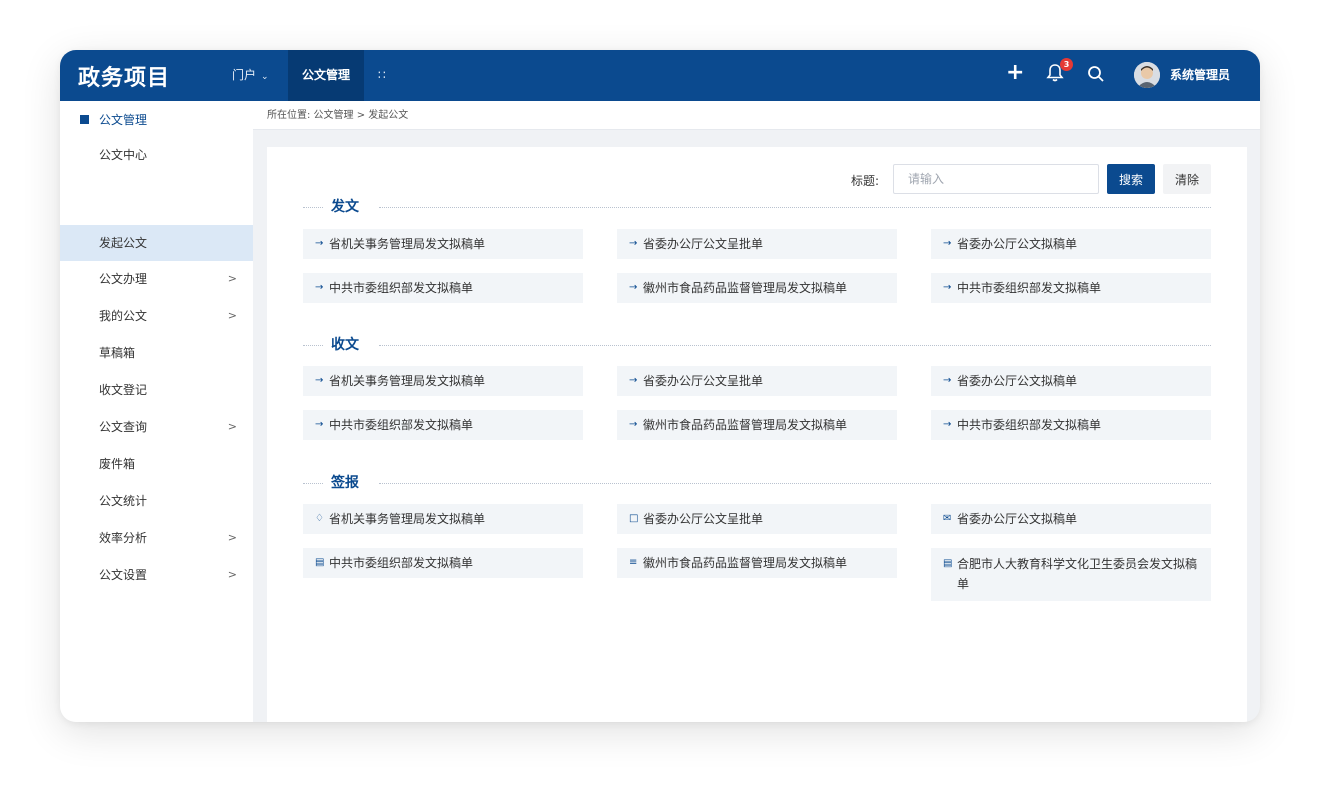 The height and width of the screenshot is (792, 1320). I want to click on form-card: ≡ 徽州市食品药品监督管理局发文拟稿单, so click(757, 563).